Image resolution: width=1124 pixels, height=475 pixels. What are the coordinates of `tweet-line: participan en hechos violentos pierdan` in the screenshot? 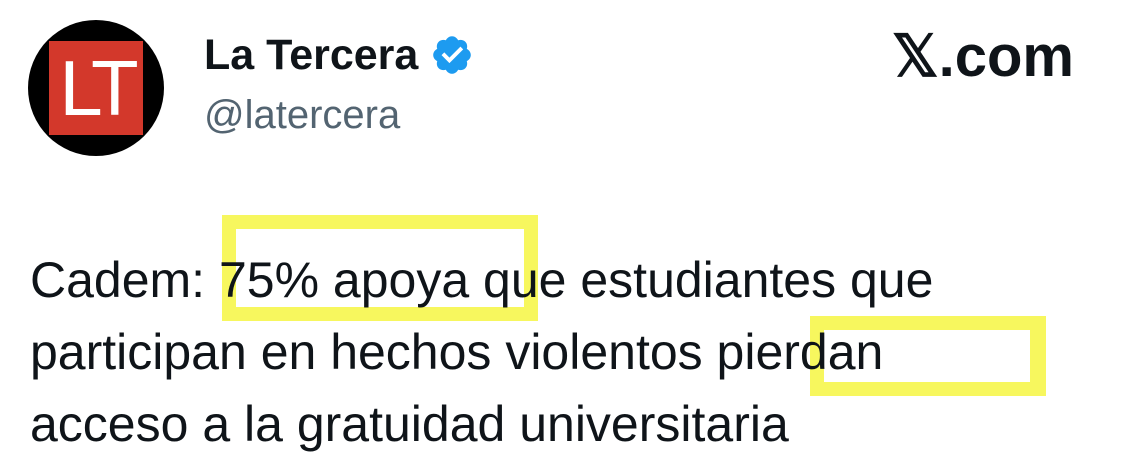 It's located at (457, 352).